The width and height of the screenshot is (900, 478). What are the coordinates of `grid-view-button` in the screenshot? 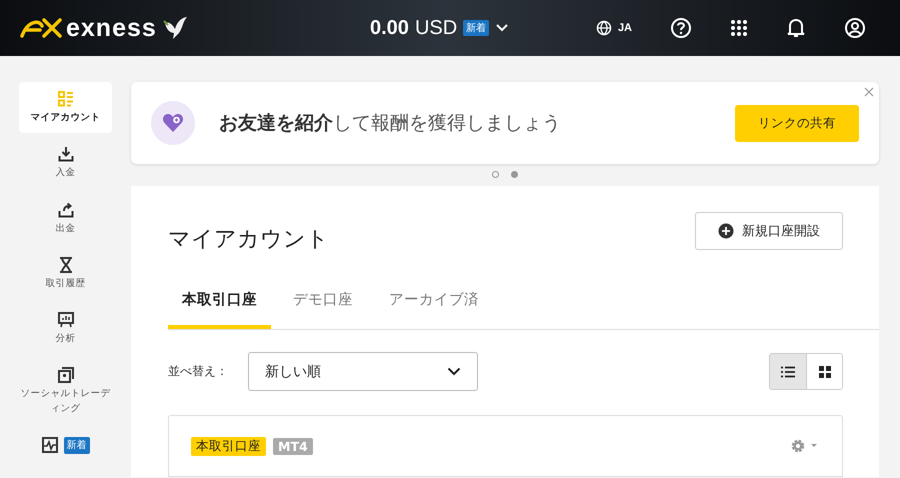 It's located at (824, 371).